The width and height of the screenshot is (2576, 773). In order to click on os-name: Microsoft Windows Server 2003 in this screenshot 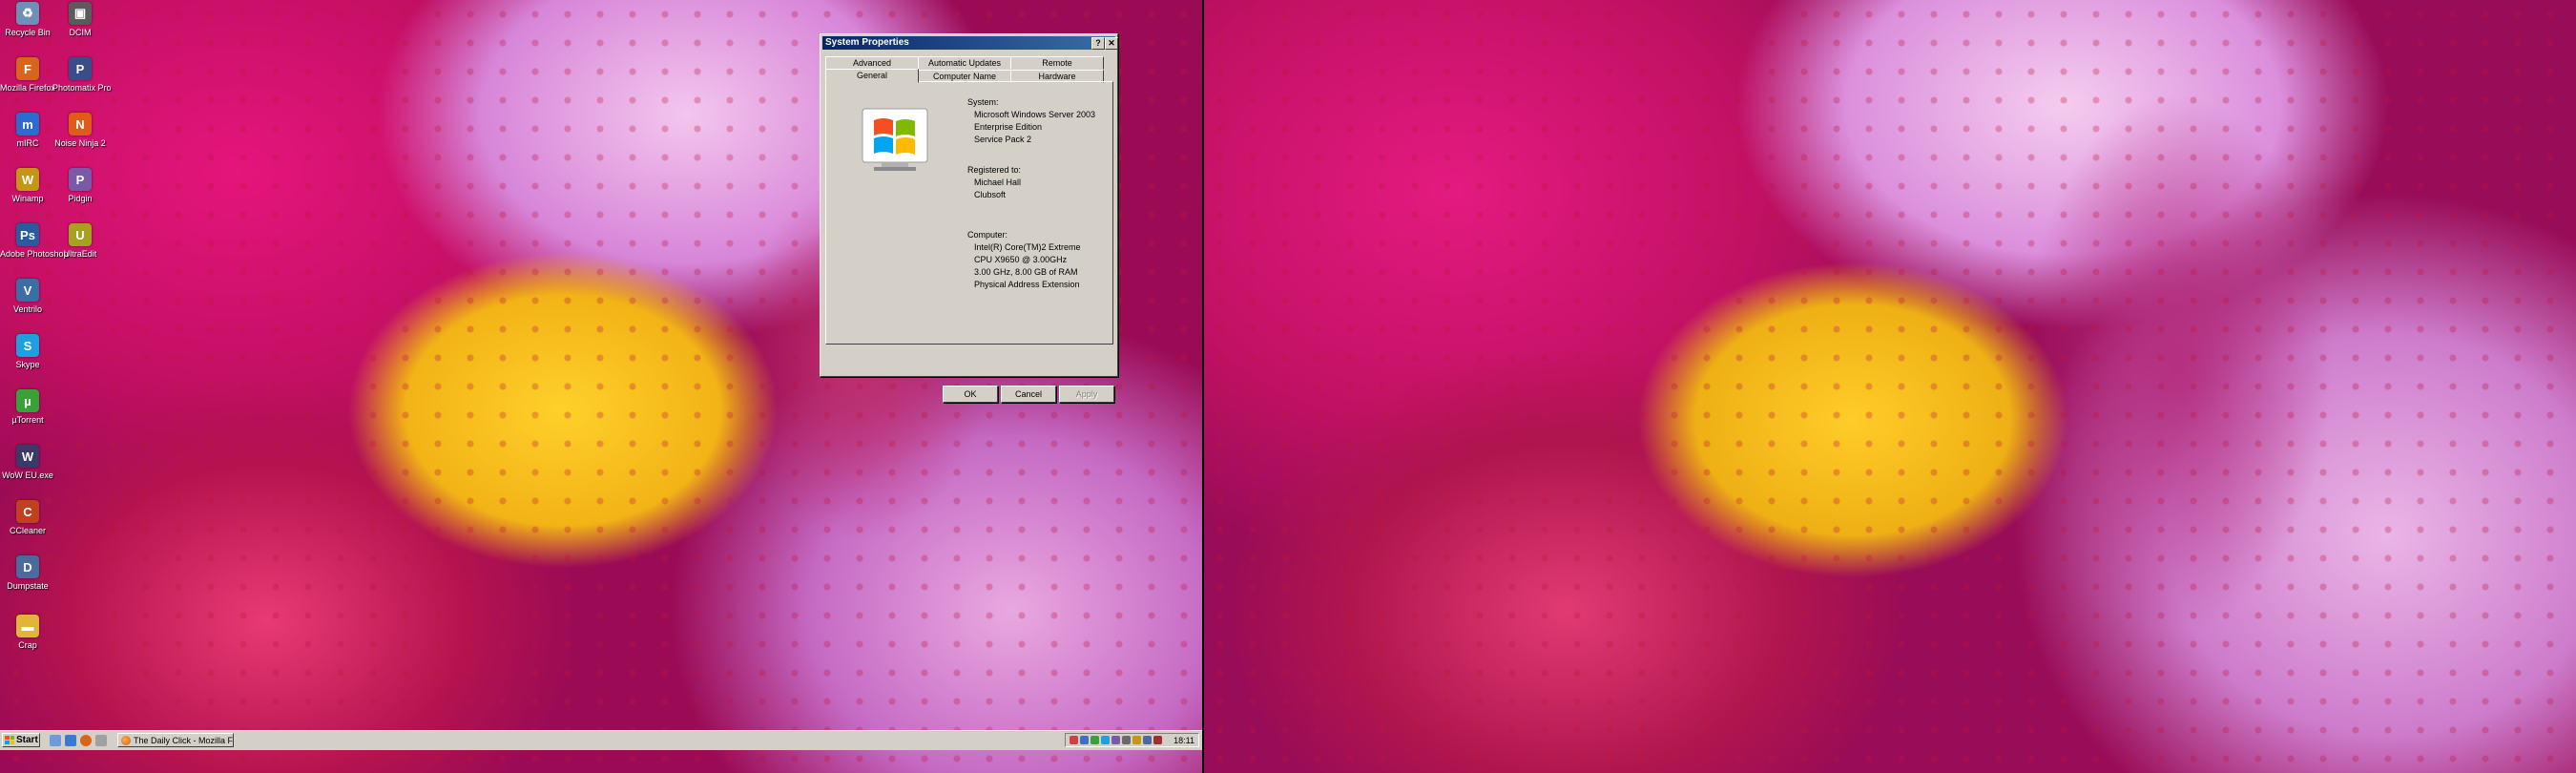, I will do `click(1035, 114)`.